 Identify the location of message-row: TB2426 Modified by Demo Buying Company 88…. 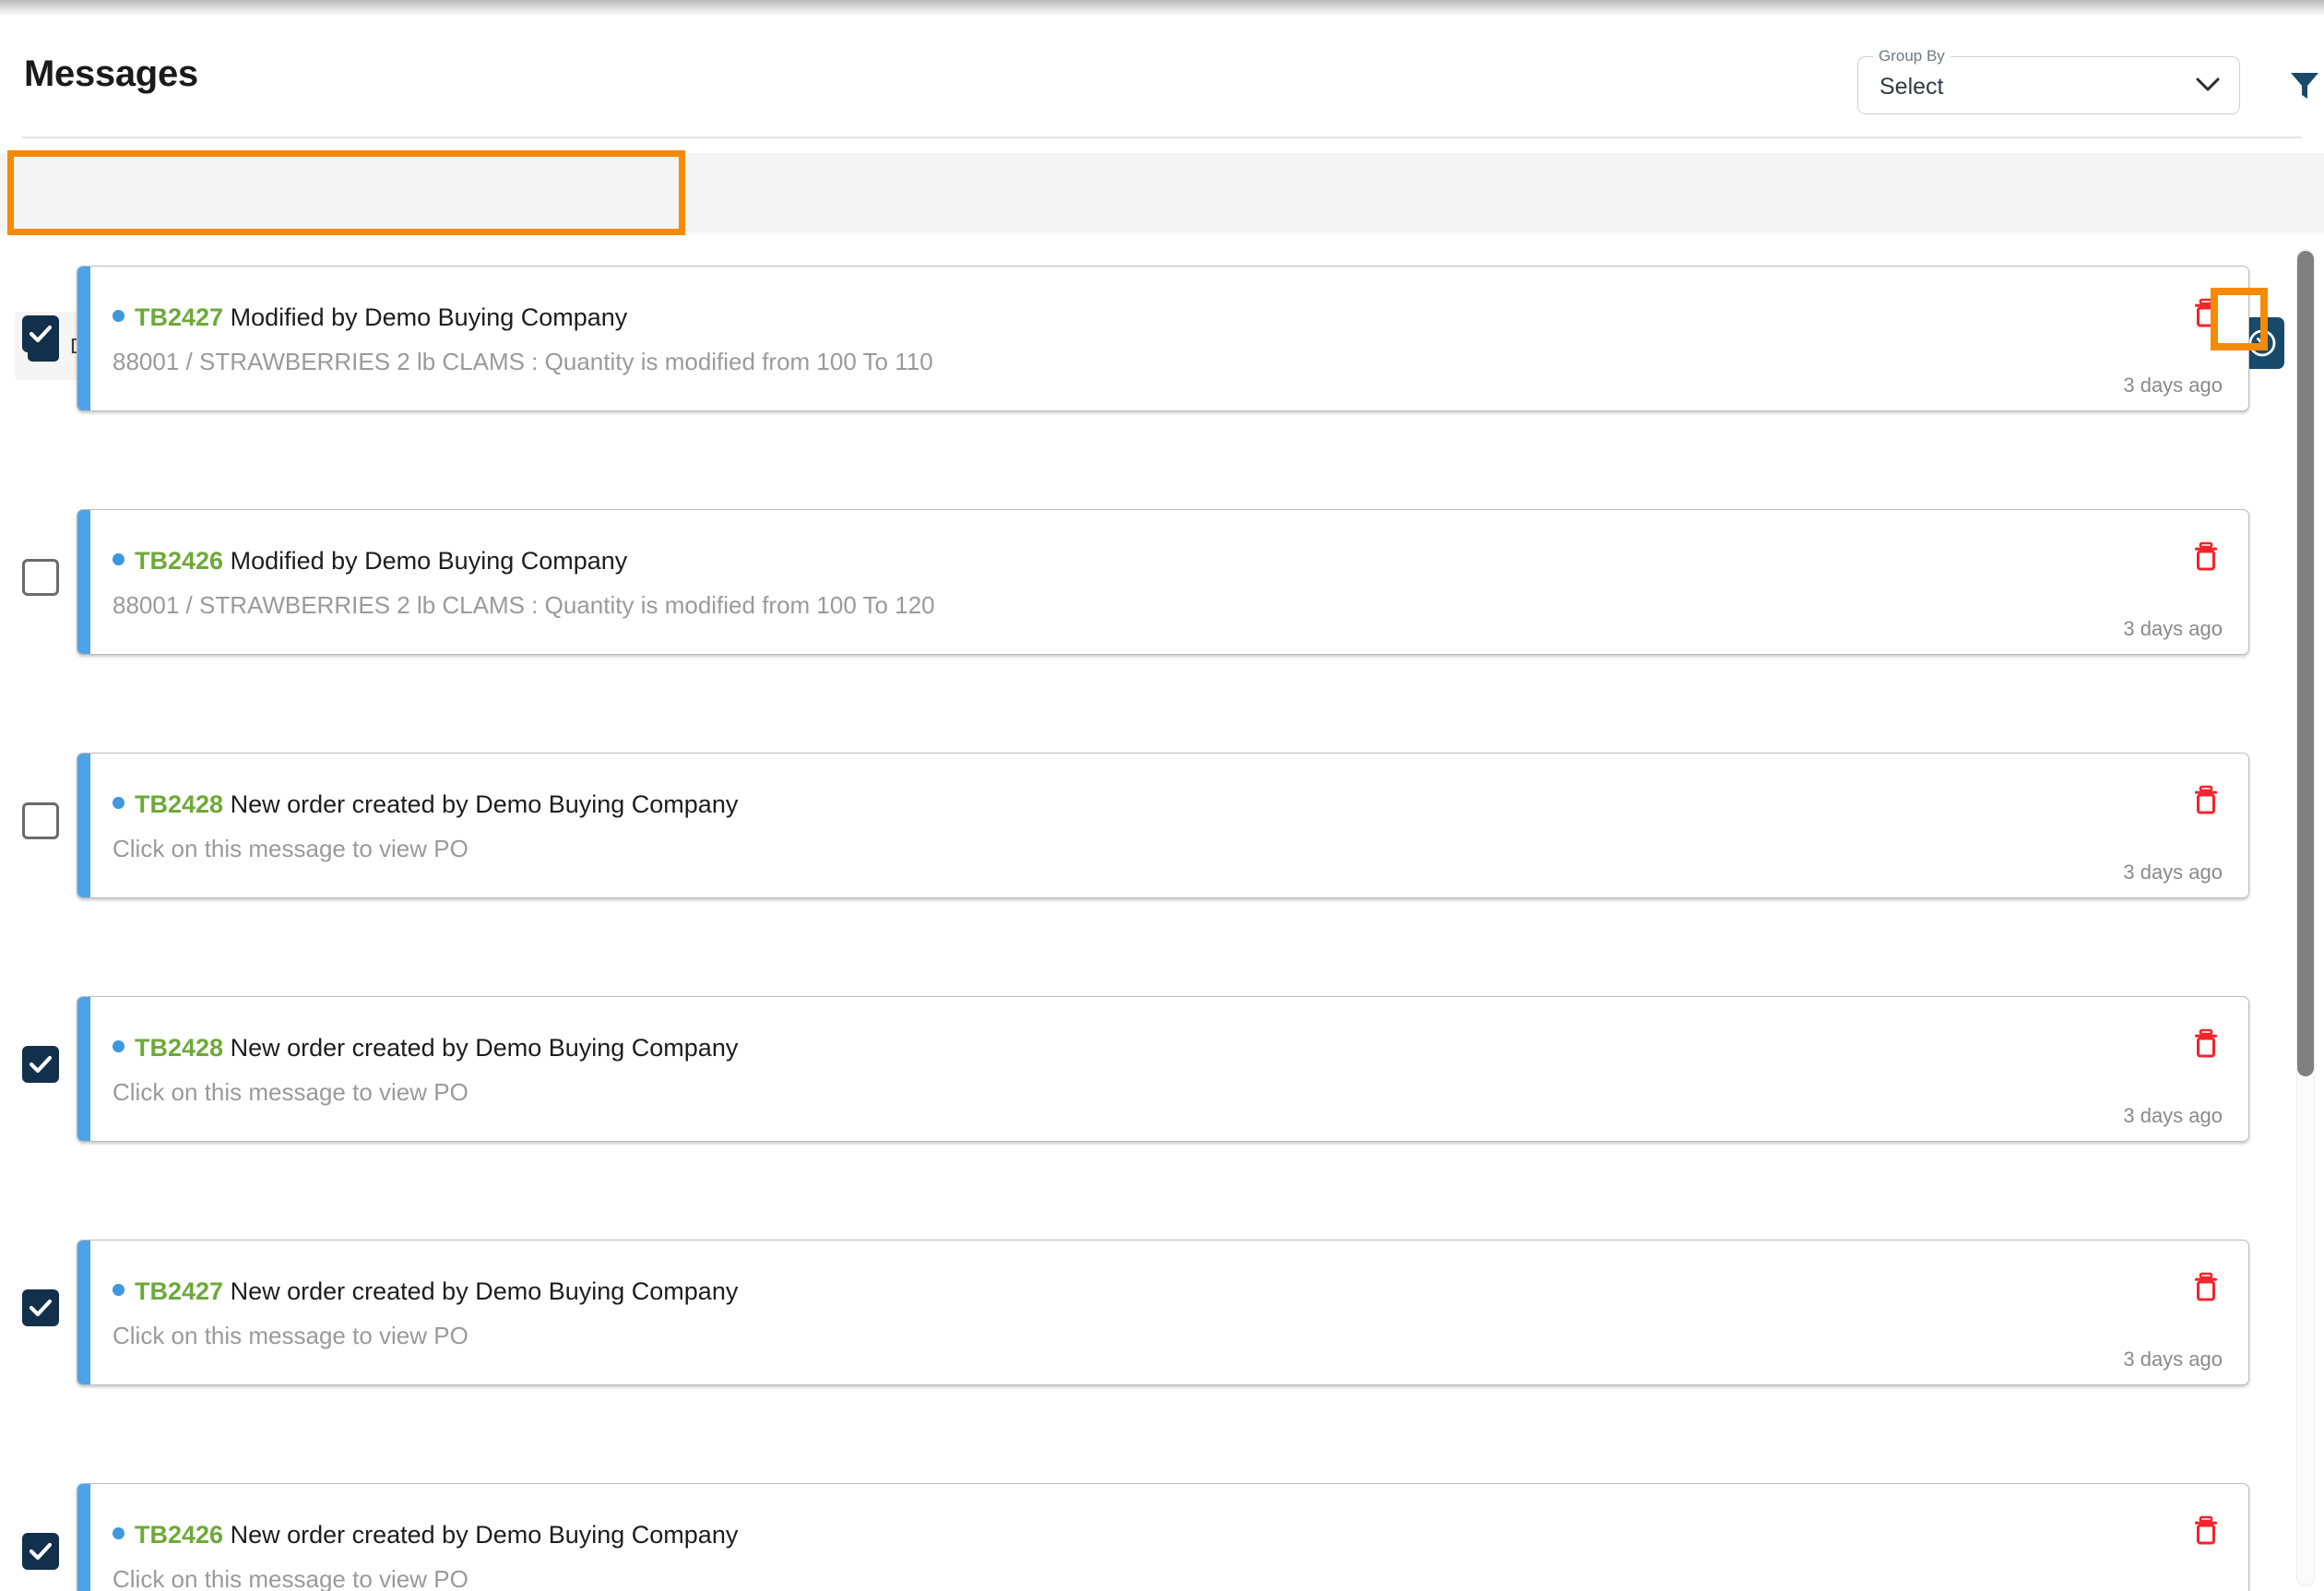
(1139, 583).